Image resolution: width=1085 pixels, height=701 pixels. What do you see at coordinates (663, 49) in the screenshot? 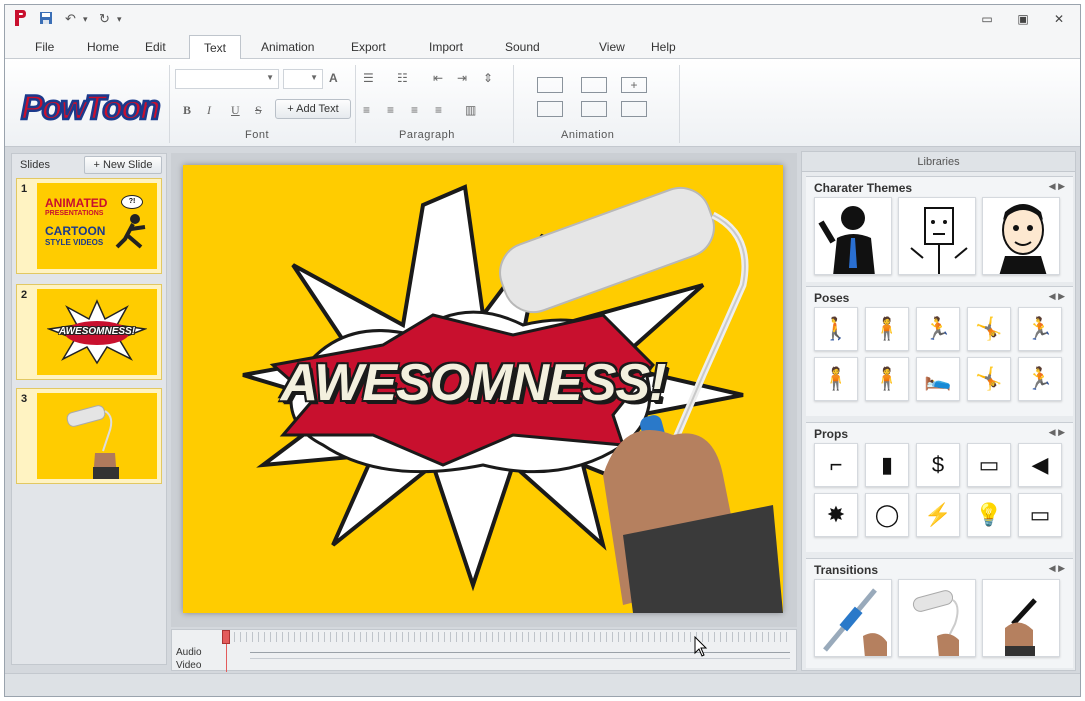
I see `tab-help: Help` at bounding box center [663, 49].